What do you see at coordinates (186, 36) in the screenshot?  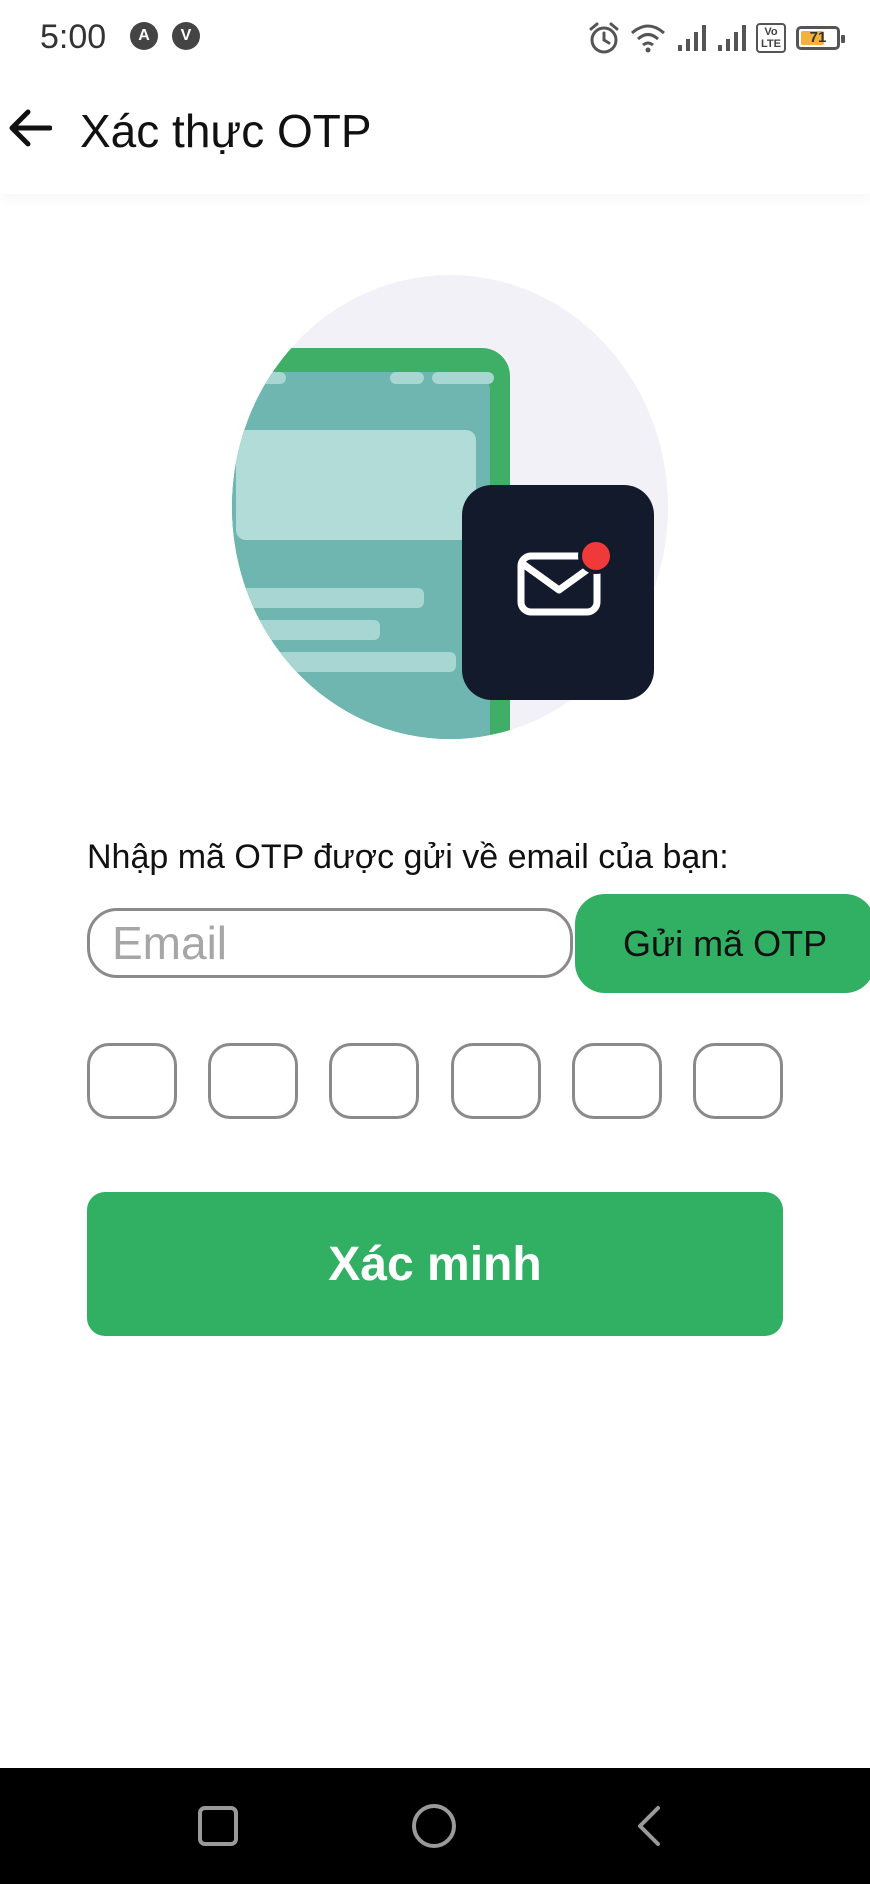 I see `status-app-icon: V` at bounding box center [186, 36].